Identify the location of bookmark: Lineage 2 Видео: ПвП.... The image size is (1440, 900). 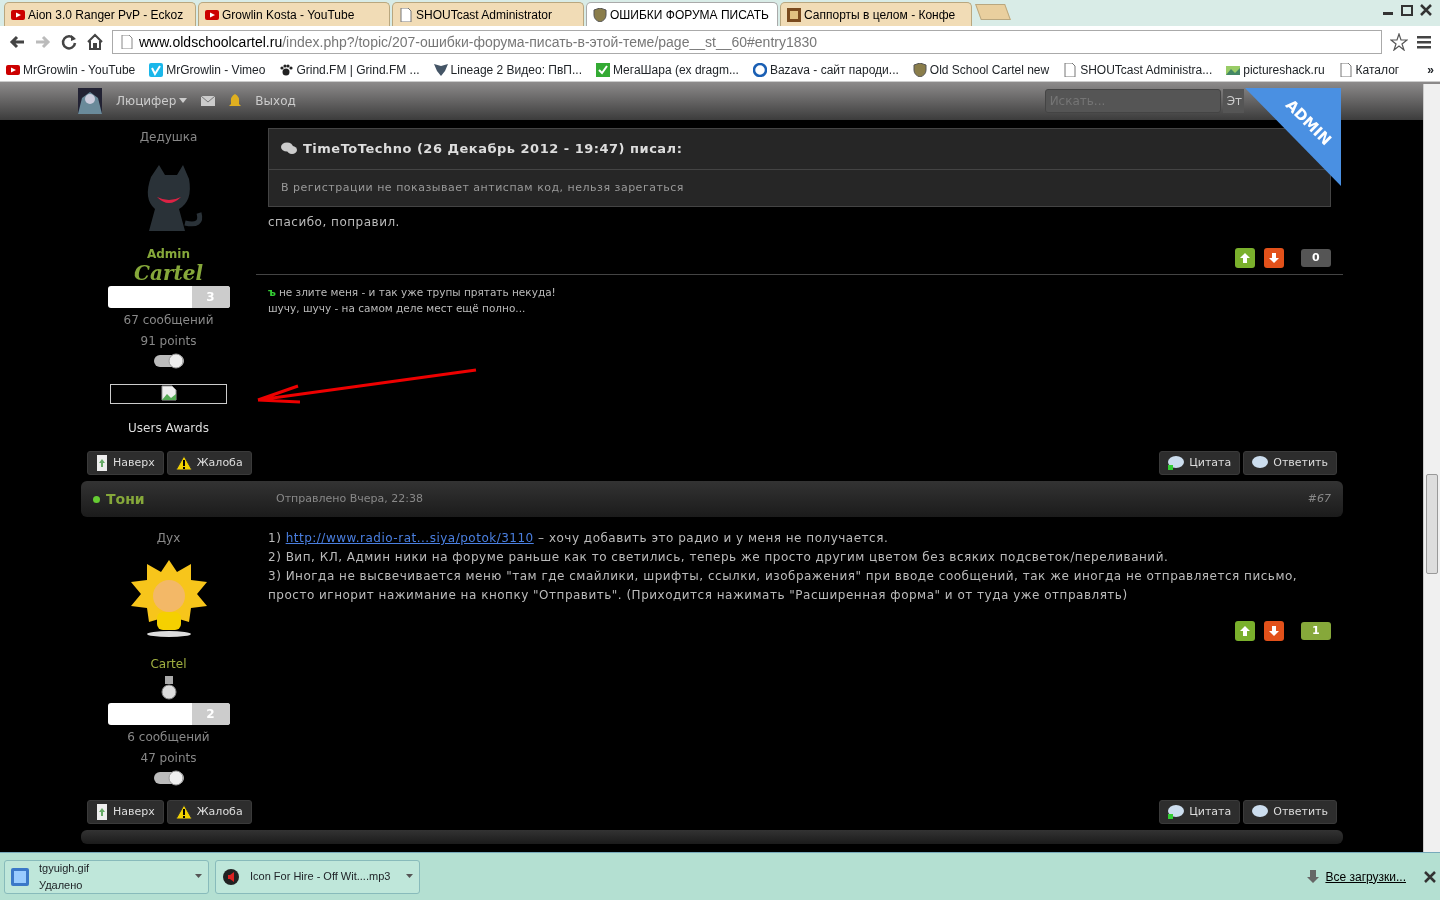
(507, 69).